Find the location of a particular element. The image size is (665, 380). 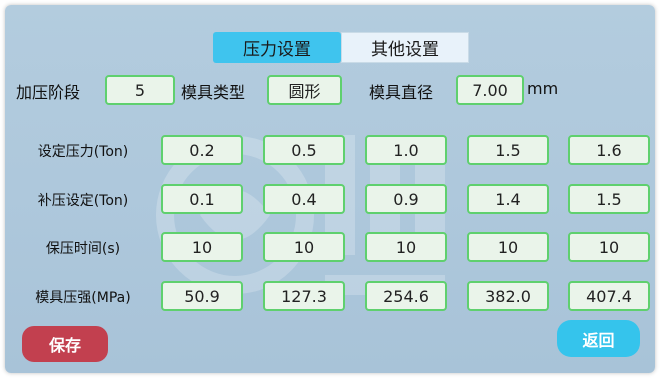

save-button: 保存 is located at coordinates (65, 344).